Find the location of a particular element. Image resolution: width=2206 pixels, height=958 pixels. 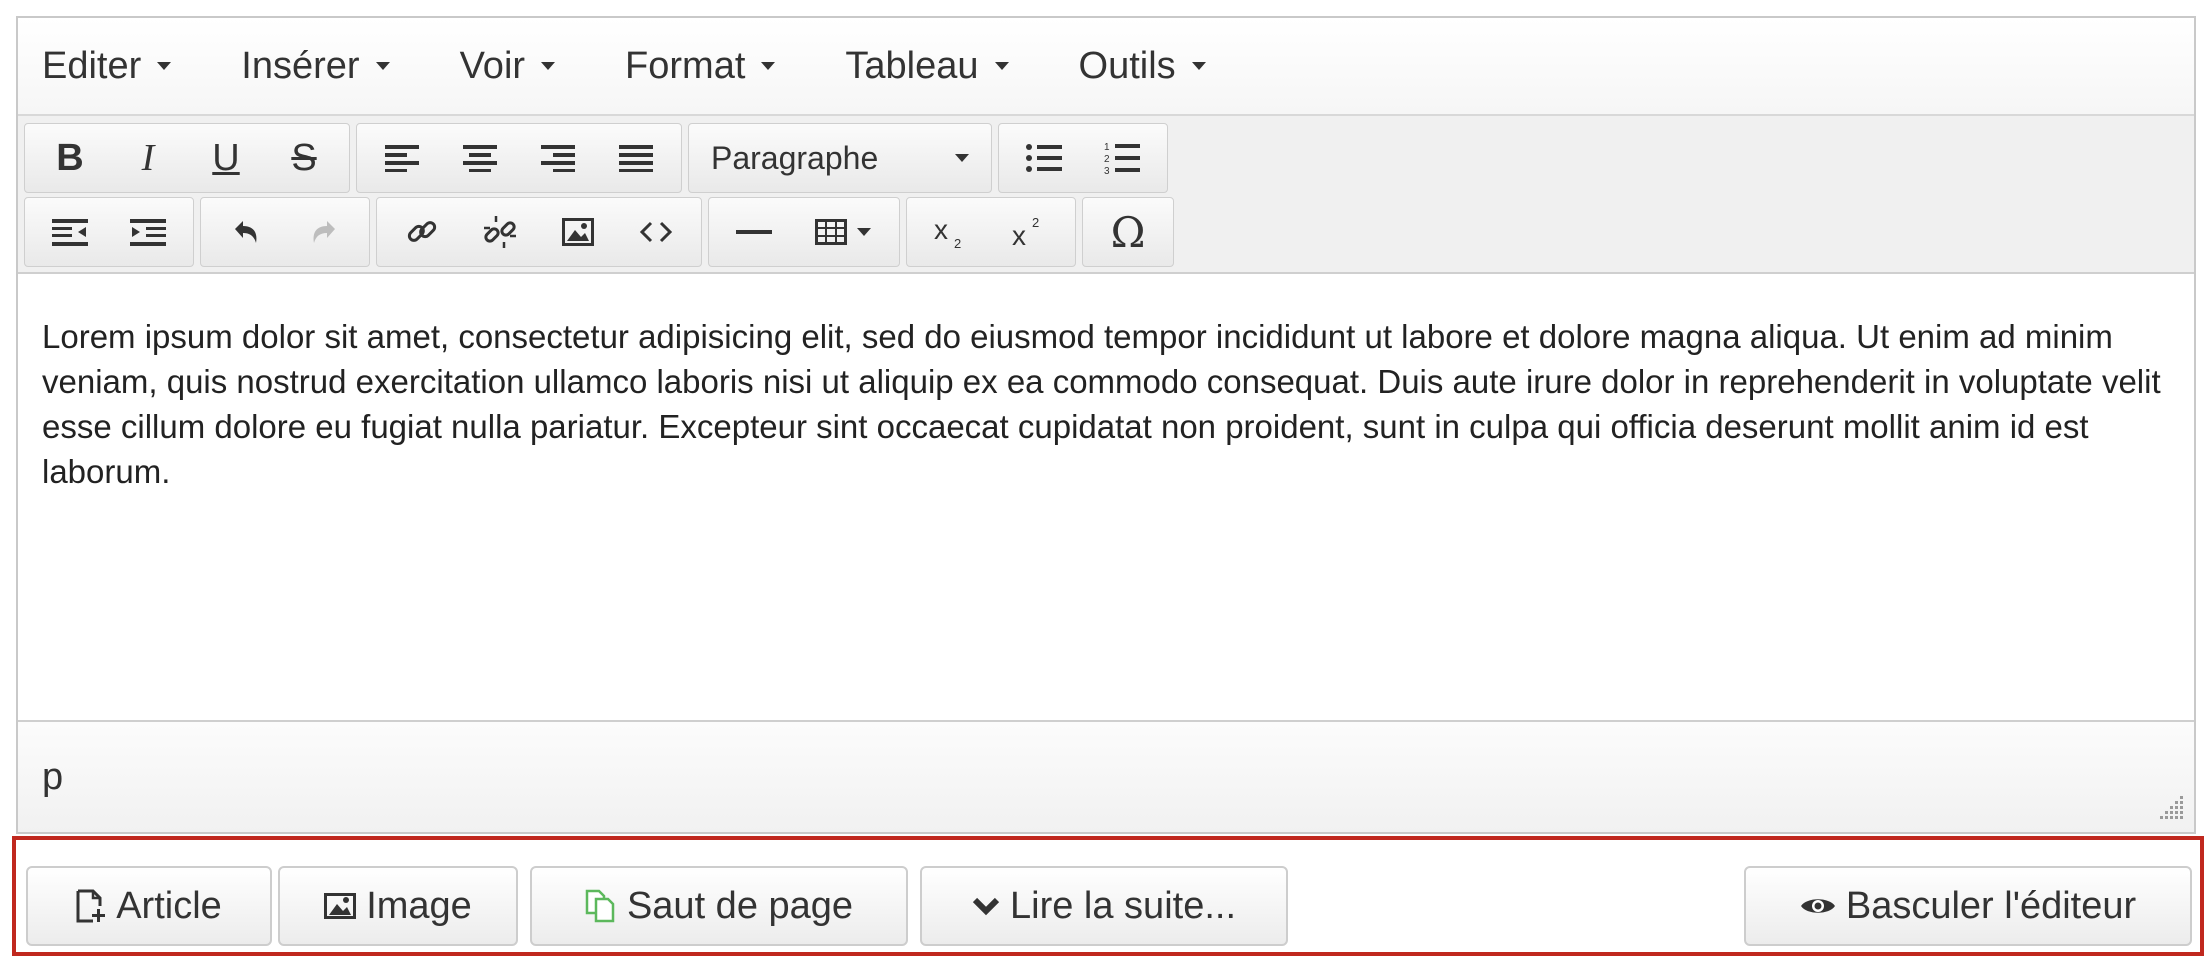

align-right-button is located at coordinates (558, 158).